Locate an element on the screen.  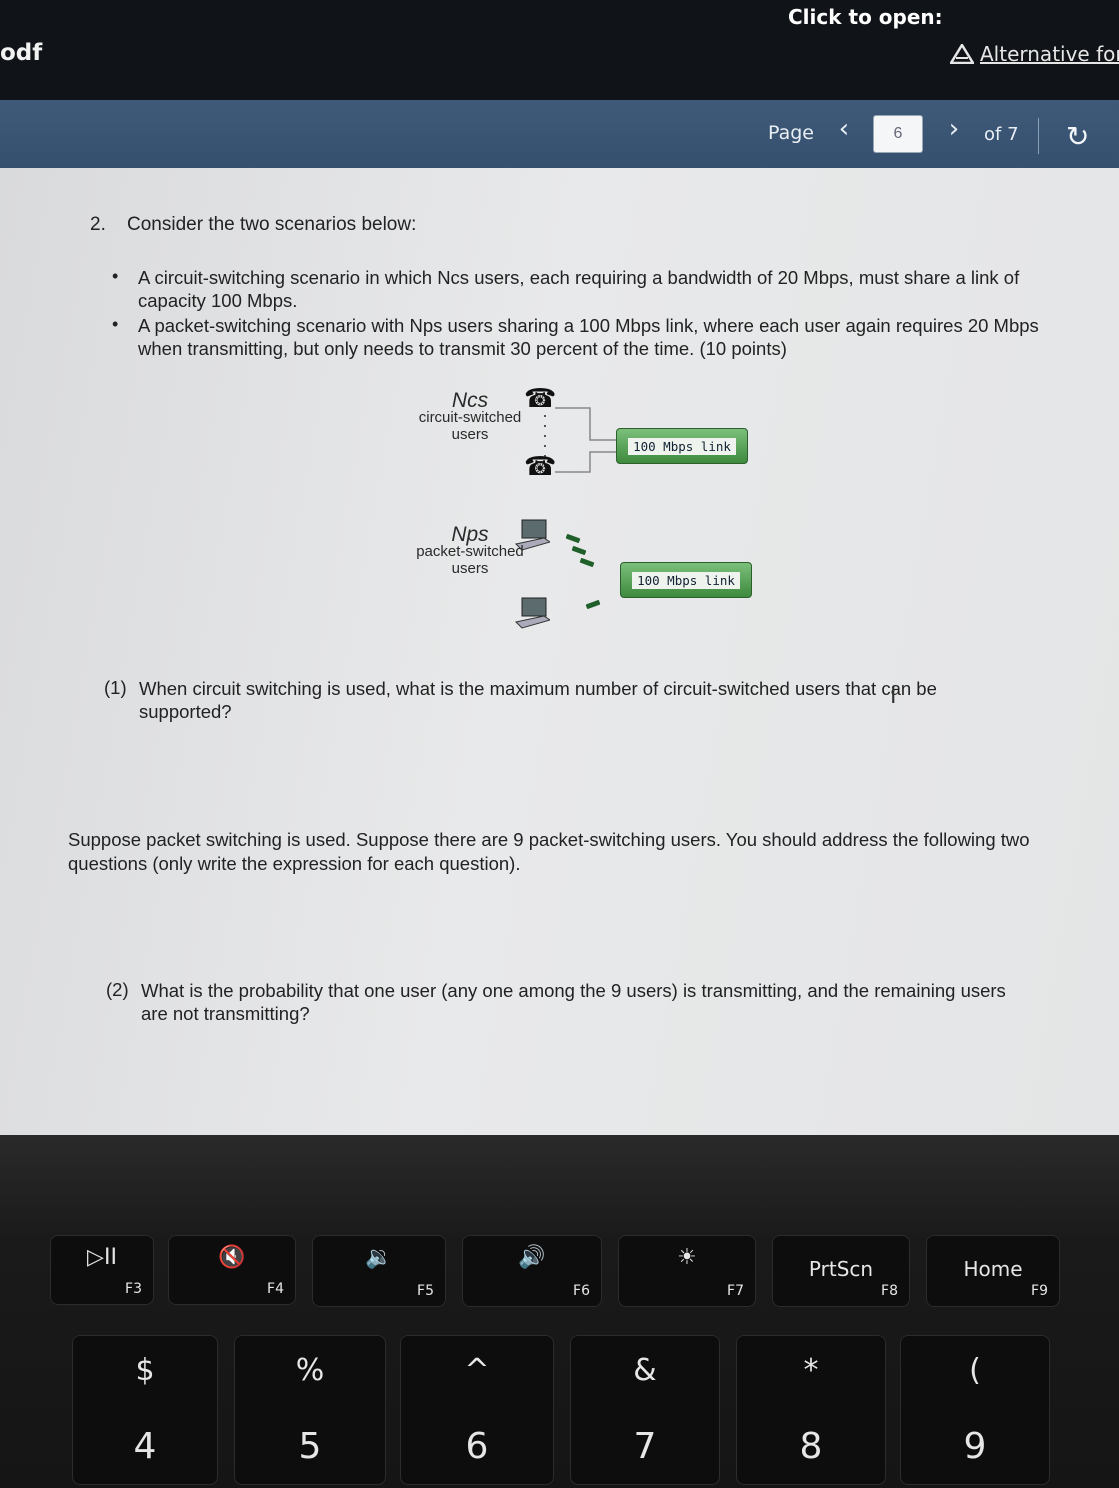
key-6-shift: ^ is located at coordinates (477, 1370).